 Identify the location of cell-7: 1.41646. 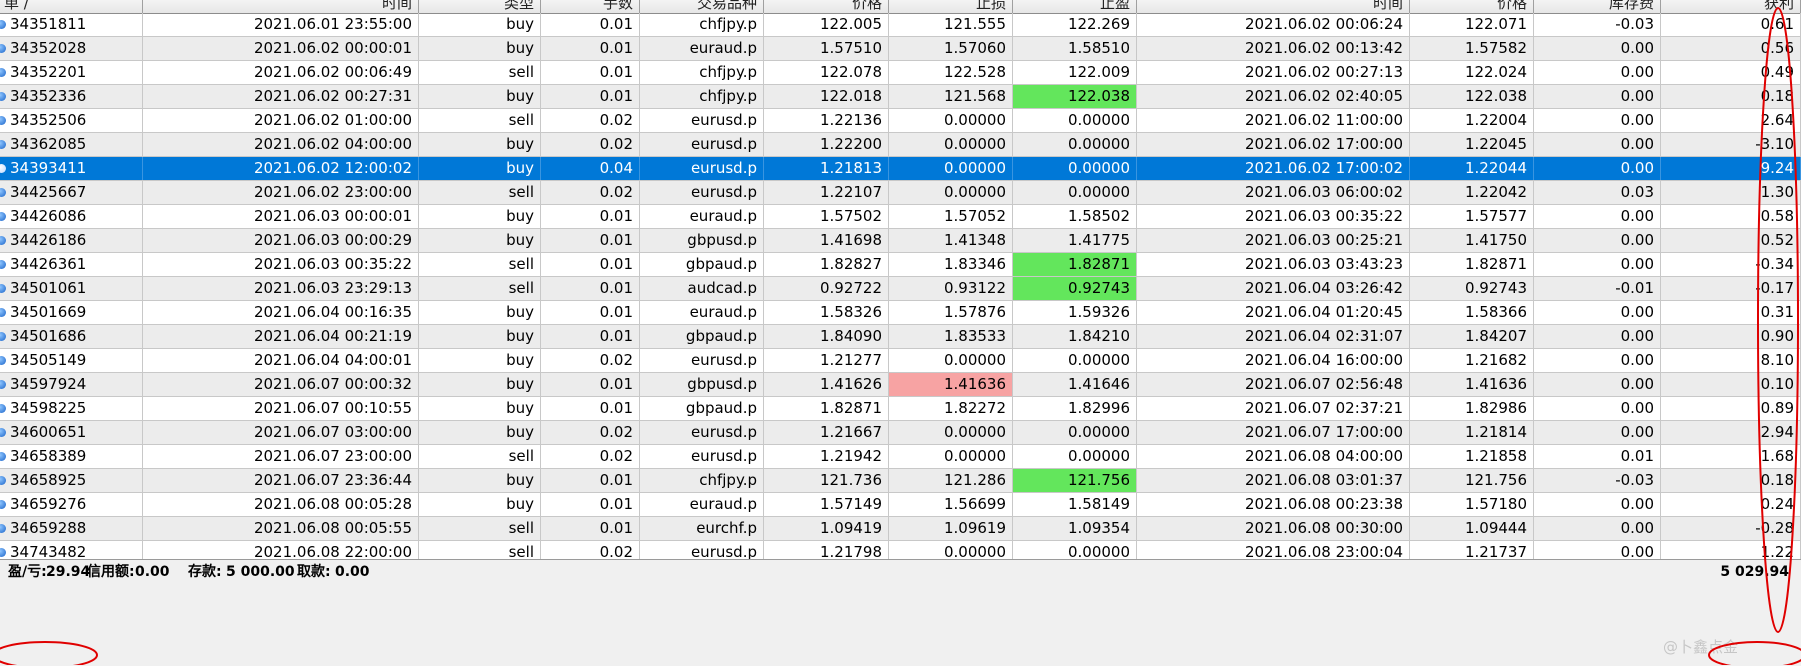
(1075, 384).